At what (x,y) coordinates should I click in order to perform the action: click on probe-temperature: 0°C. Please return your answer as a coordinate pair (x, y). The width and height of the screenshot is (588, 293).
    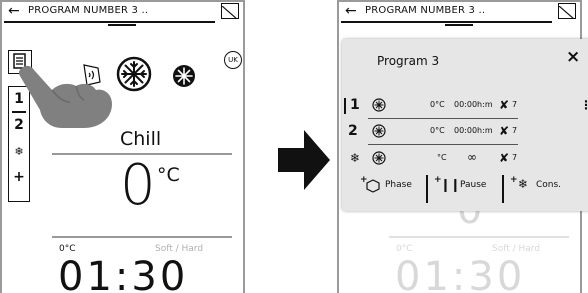
    Looking at the image, I should click on (67, 249).